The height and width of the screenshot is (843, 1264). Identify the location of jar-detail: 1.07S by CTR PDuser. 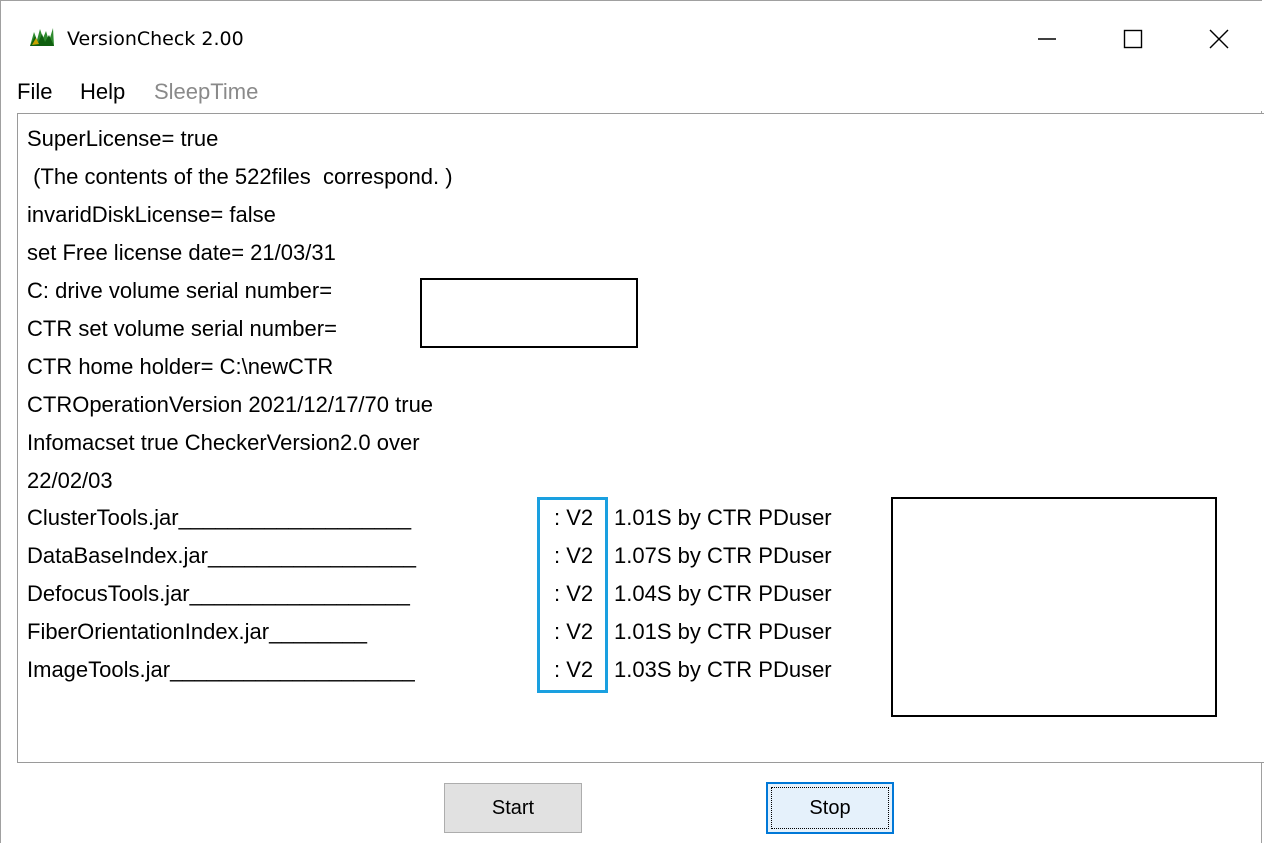
(723, 555).